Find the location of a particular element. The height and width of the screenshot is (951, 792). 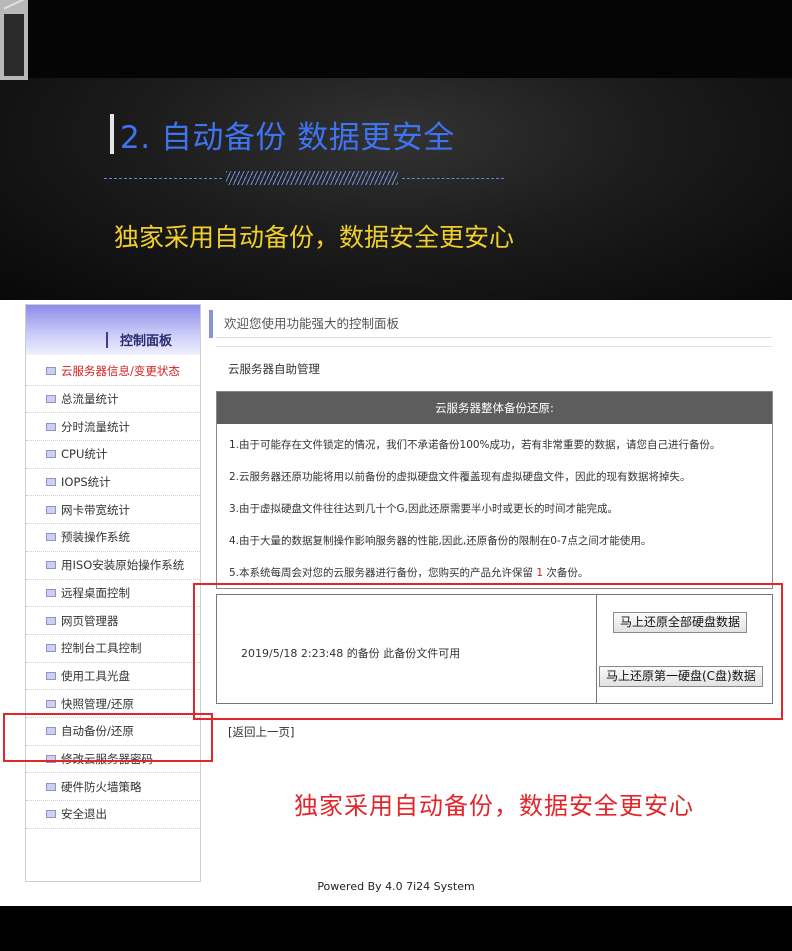

notice-item-5-suffix: 次备份。 is located at coordinates (567, 573).